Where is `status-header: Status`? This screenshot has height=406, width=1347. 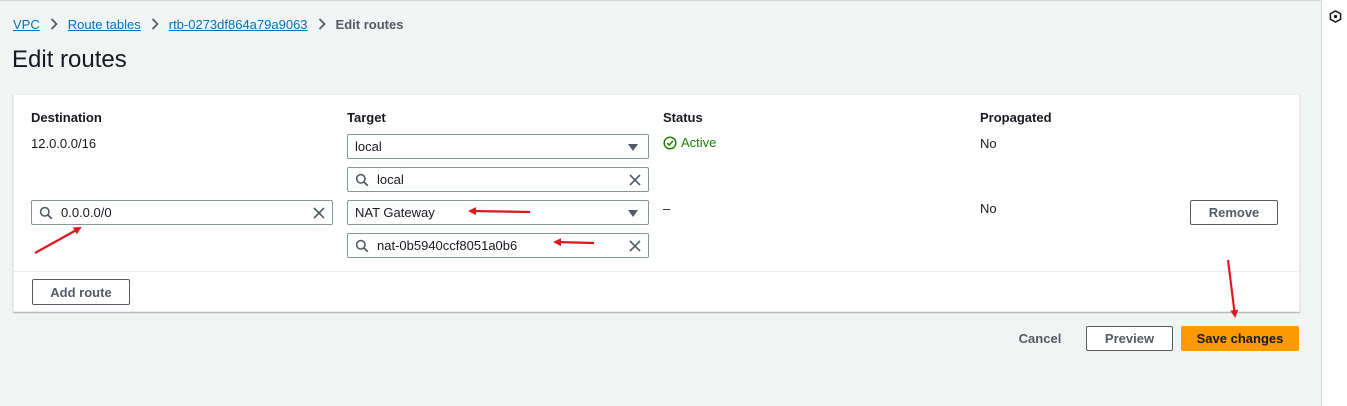 status-header: Status is located at coordinates (683, 117).